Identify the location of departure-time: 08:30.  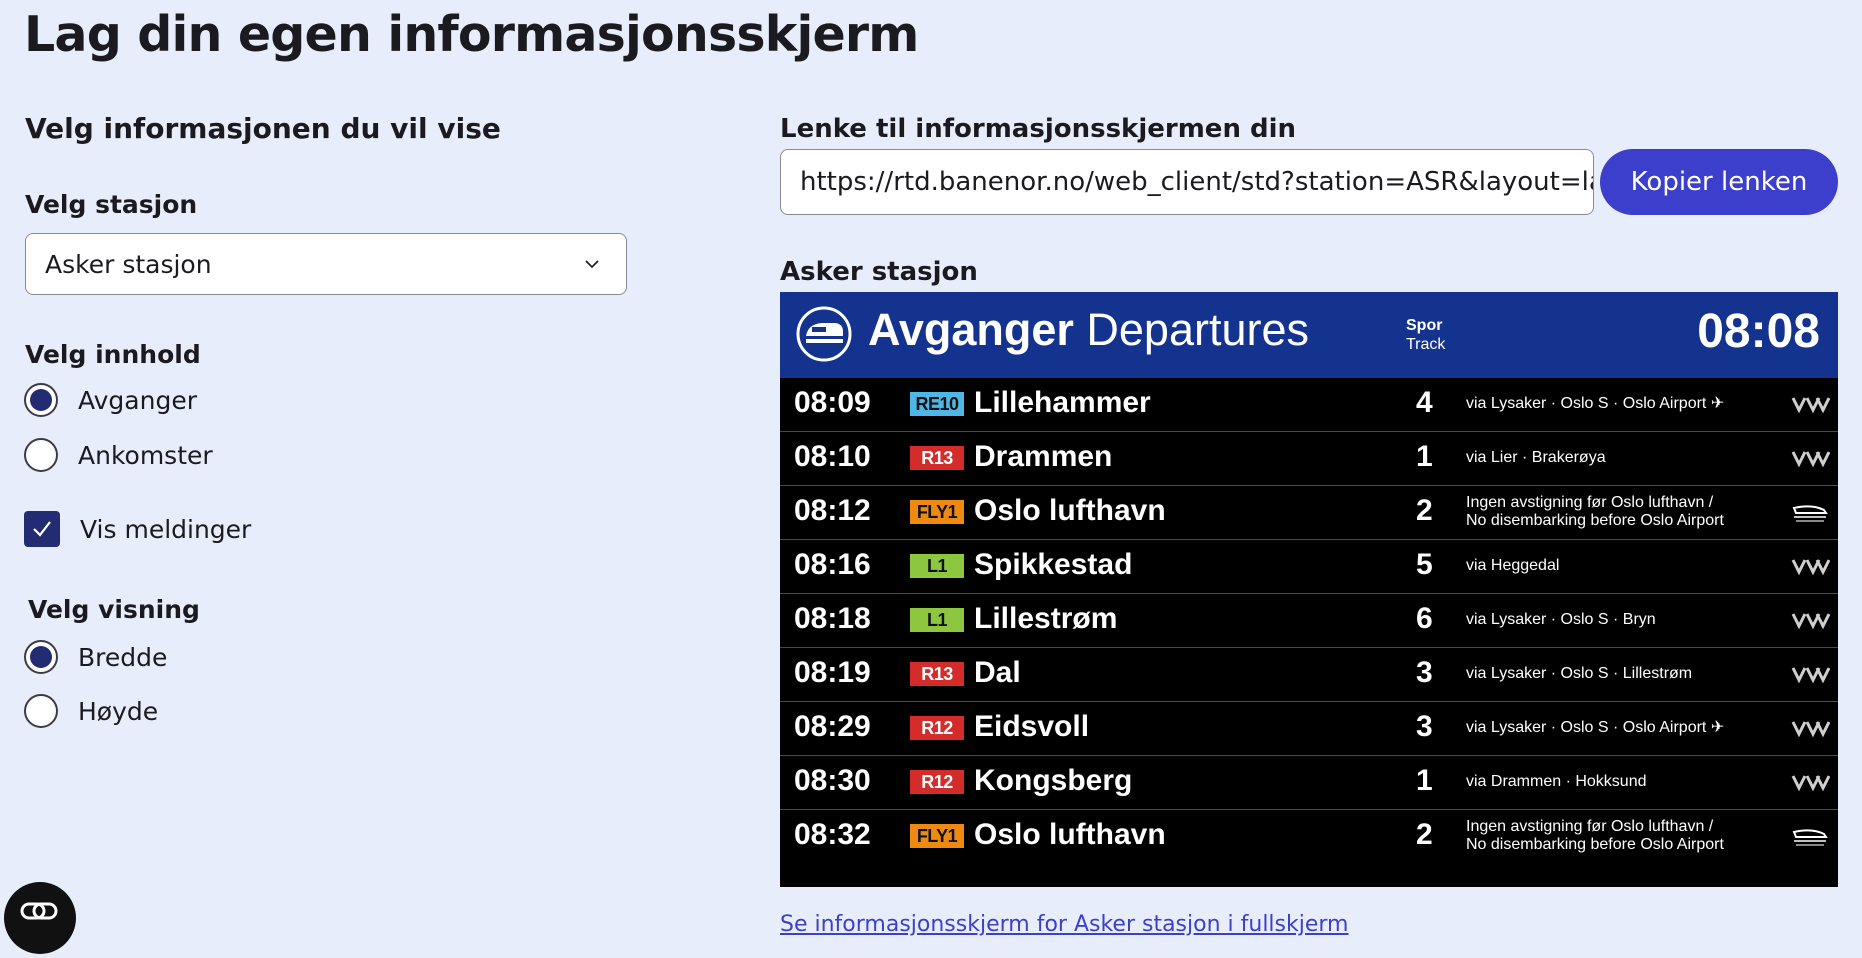
(832, 780).